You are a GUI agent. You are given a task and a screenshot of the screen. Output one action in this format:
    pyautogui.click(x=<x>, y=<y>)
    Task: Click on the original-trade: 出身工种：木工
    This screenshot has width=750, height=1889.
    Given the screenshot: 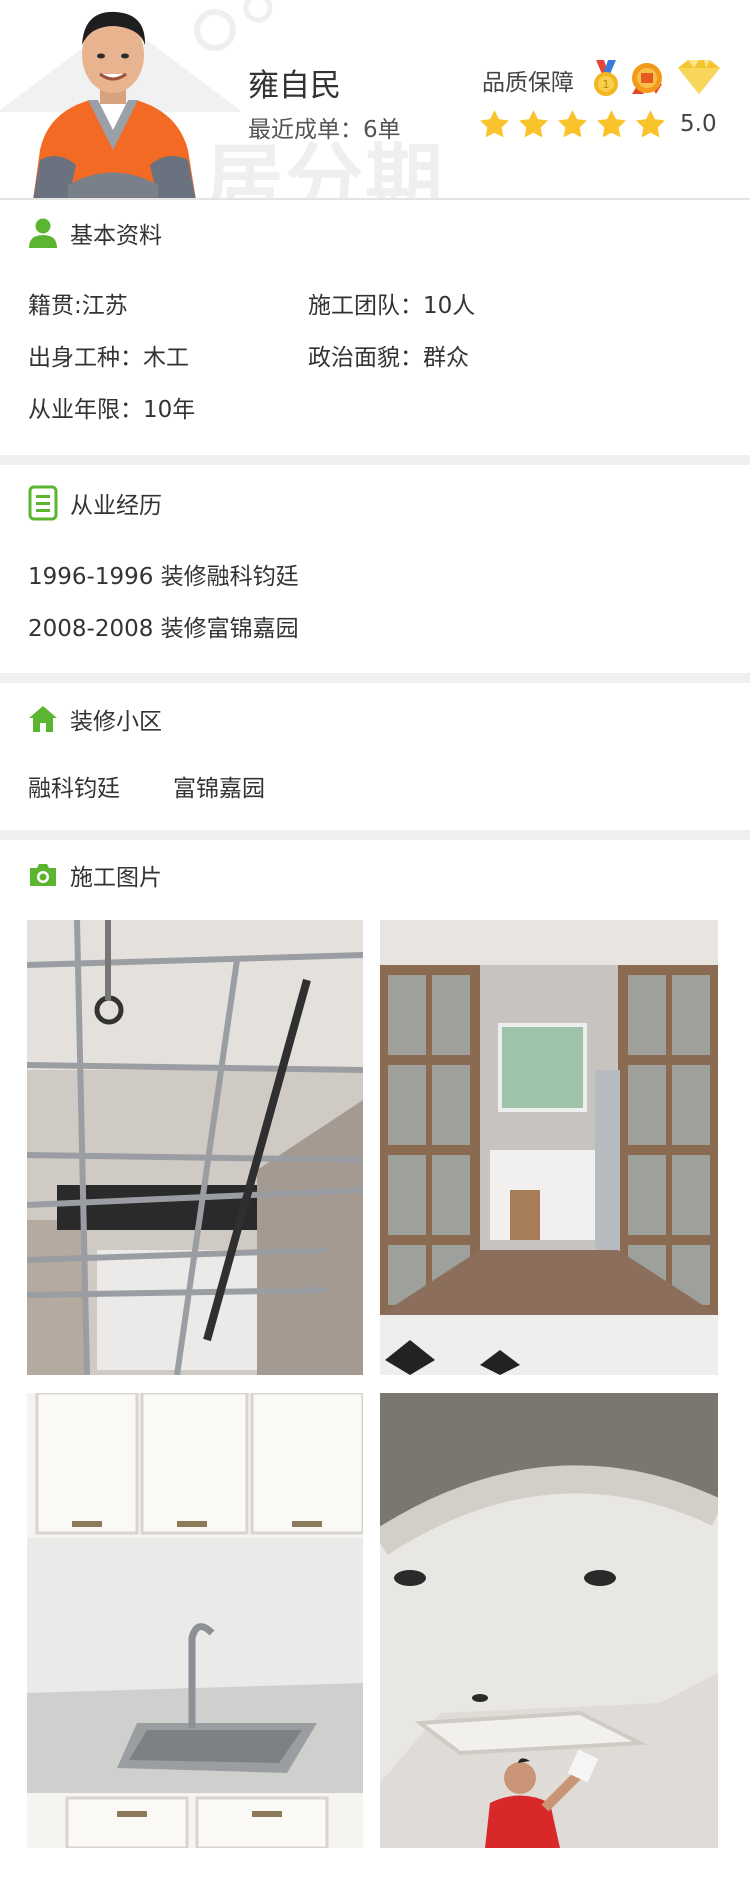 What is the action you would take?
    pyautogui.click(x=108, y=358)
    